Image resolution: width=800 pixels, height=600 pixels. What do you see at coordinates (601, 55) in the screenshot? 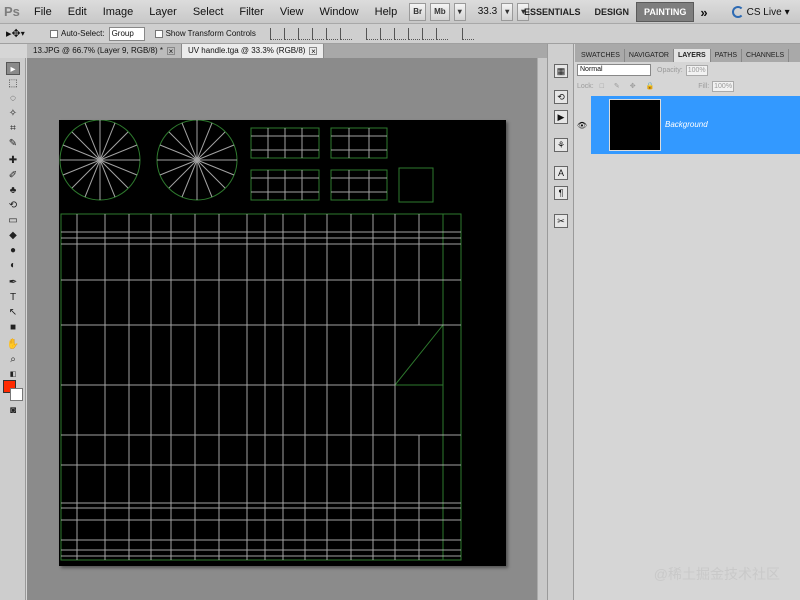
I see `tab-swatches: SWATCHES` at bounding box center [601, 55].